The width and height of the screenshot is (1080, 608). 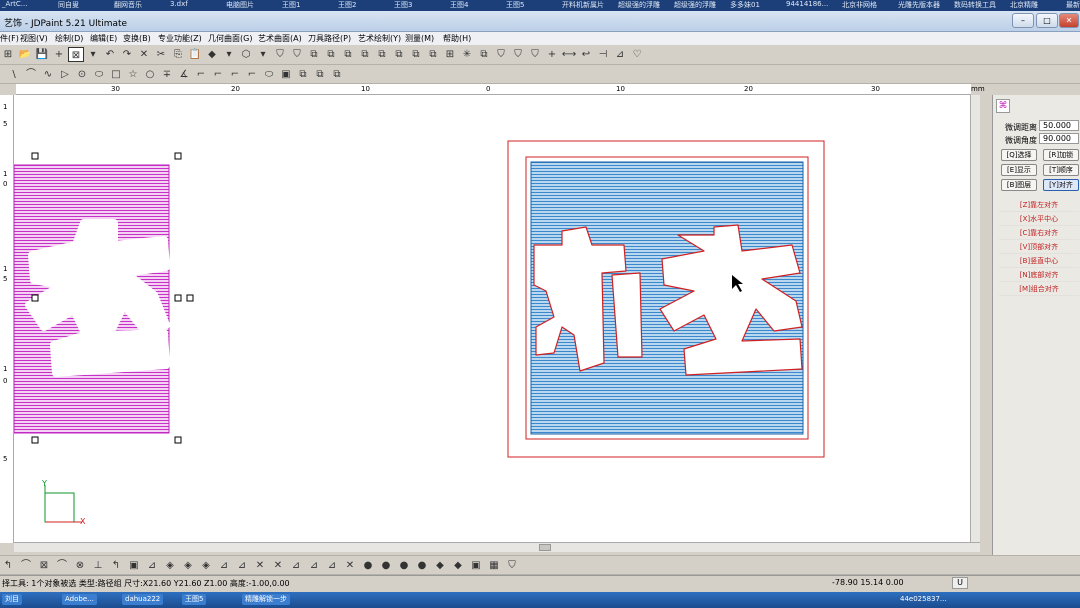 What do you see at coordinates (919, 5) in the screenshot?
I see `taskbar-top-item: 光雕先版本器` at bounding box center [919, 5].